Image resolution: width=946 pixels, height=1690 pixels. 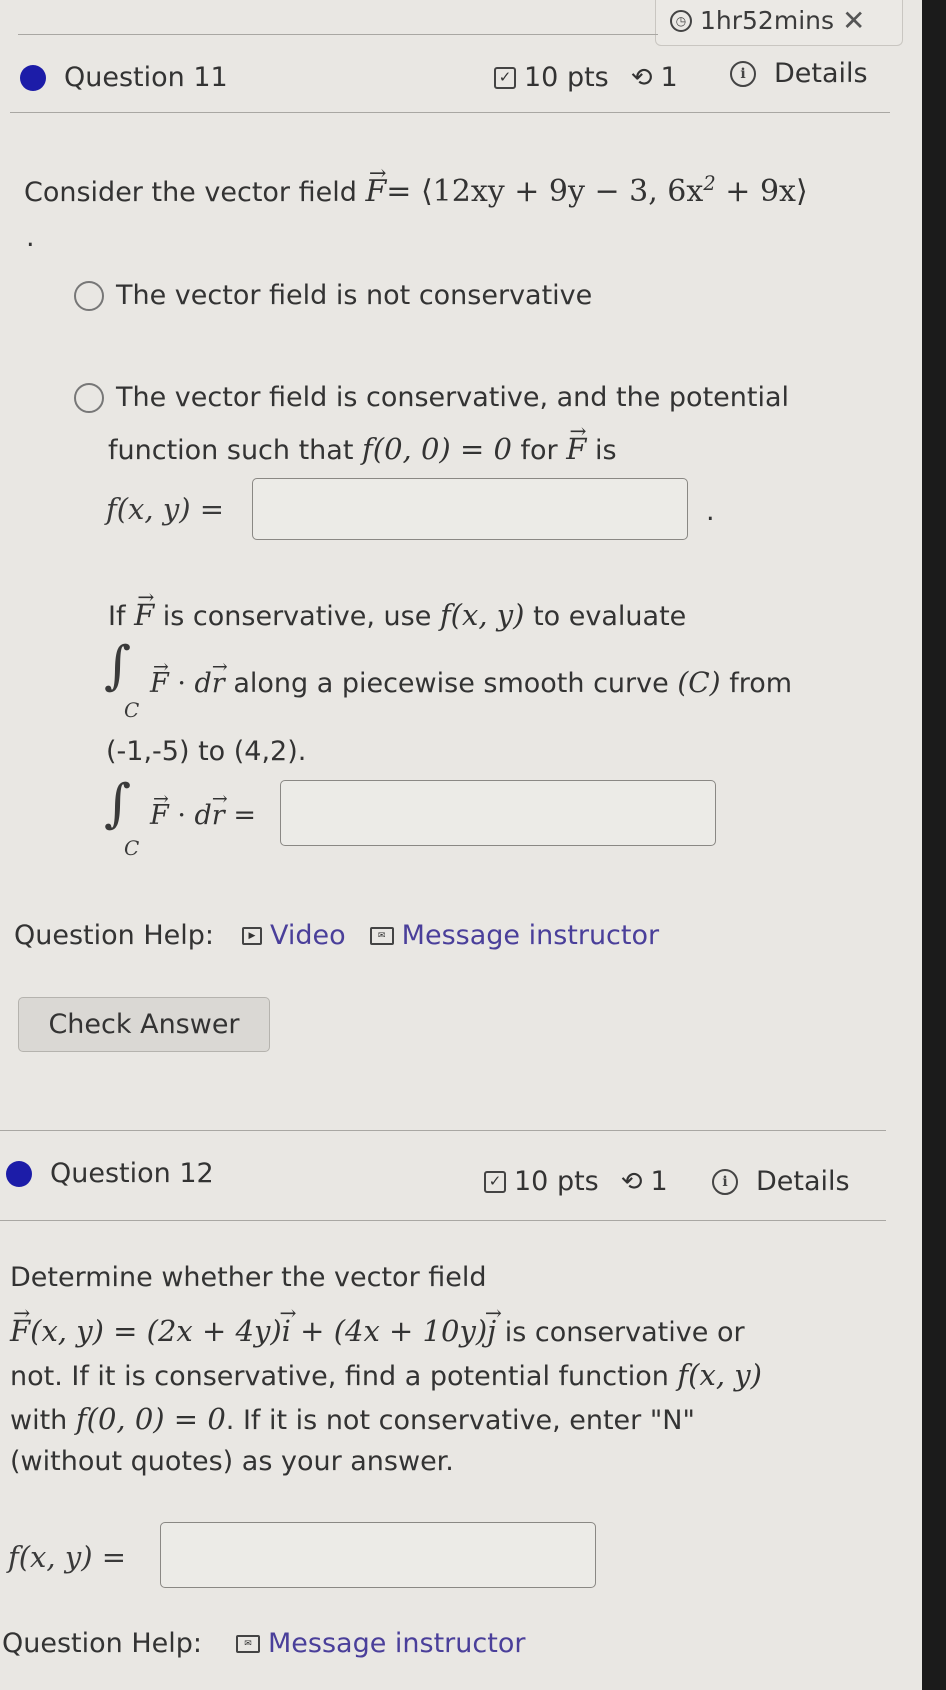 I want to click on timer-panel: ◷ 1hr52mins ✕, so click(x=779, y=23).